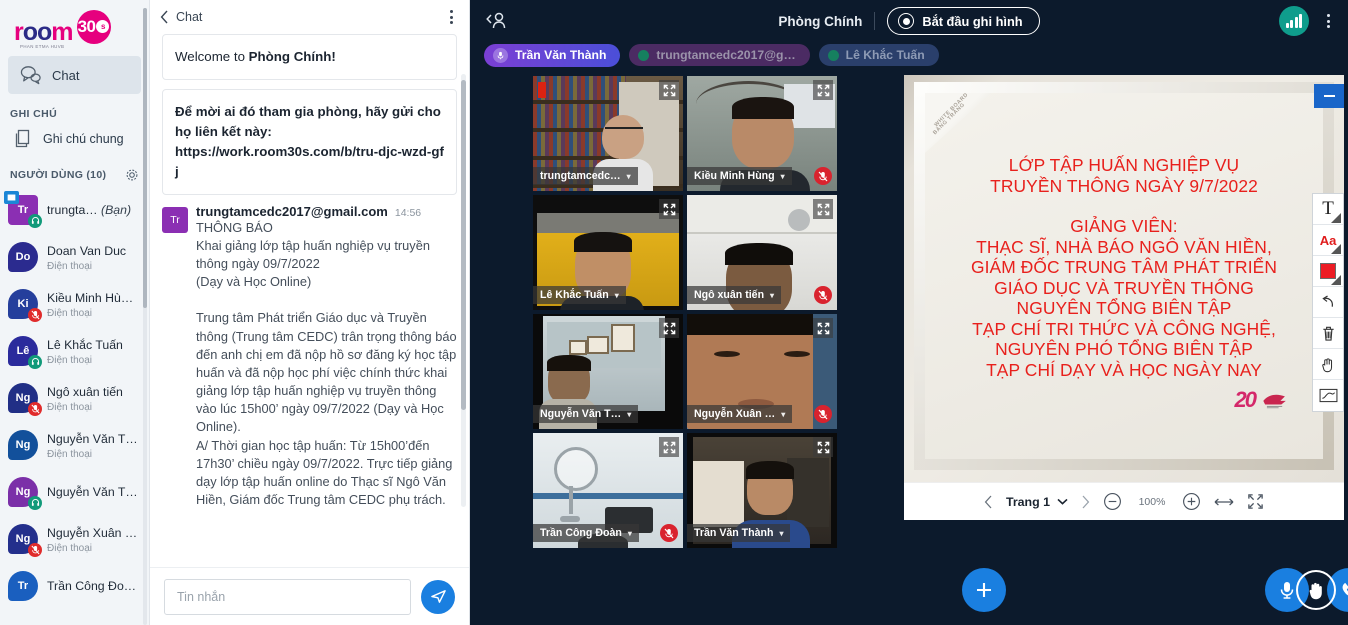 This screenshot has height=625, width=1348. Describe the element at coordinates (1112, 501) in the screenshot. I see `zoom-out-button` at that location.